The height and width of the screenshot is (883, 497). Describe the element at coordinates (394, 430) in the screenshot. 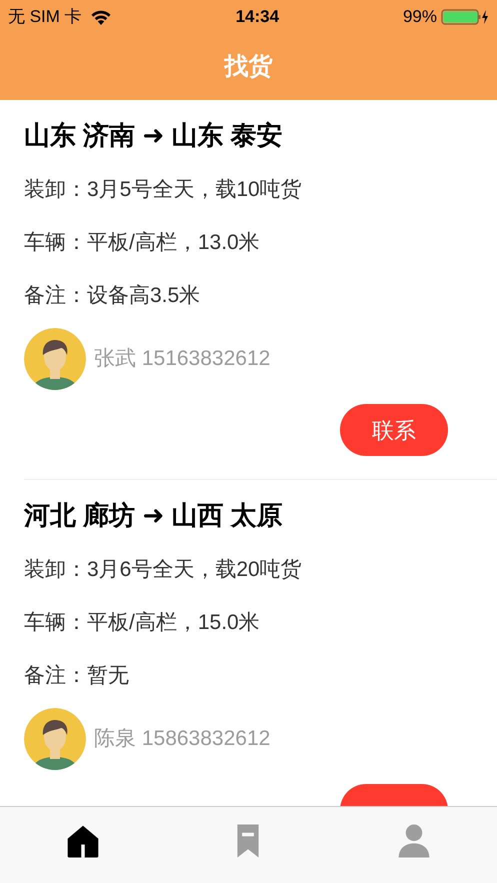

I see `contact-button: 联系` at that location.